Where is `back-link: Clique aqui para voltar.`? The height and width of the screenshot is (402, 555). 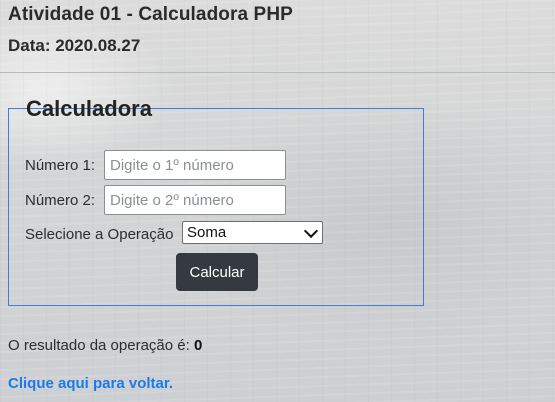 back-link: Clique aqui para voltar. is located at coordinates (90, 383).